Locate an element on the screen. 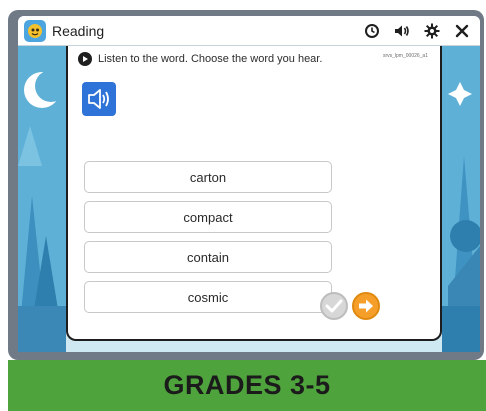 The height and width of the screenshot is (411, 486). next-button is located at coordinates (366, 306).